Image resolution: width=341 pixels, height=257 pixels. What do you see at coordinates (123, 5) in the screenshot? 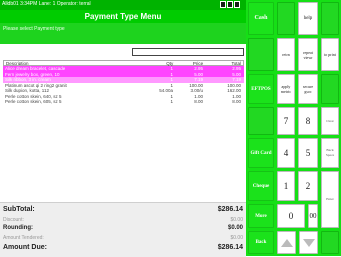
I see `status-bar: Alldb01 3:34PM Lane: 1 Operator: terral` at bounding box center [123, 5].